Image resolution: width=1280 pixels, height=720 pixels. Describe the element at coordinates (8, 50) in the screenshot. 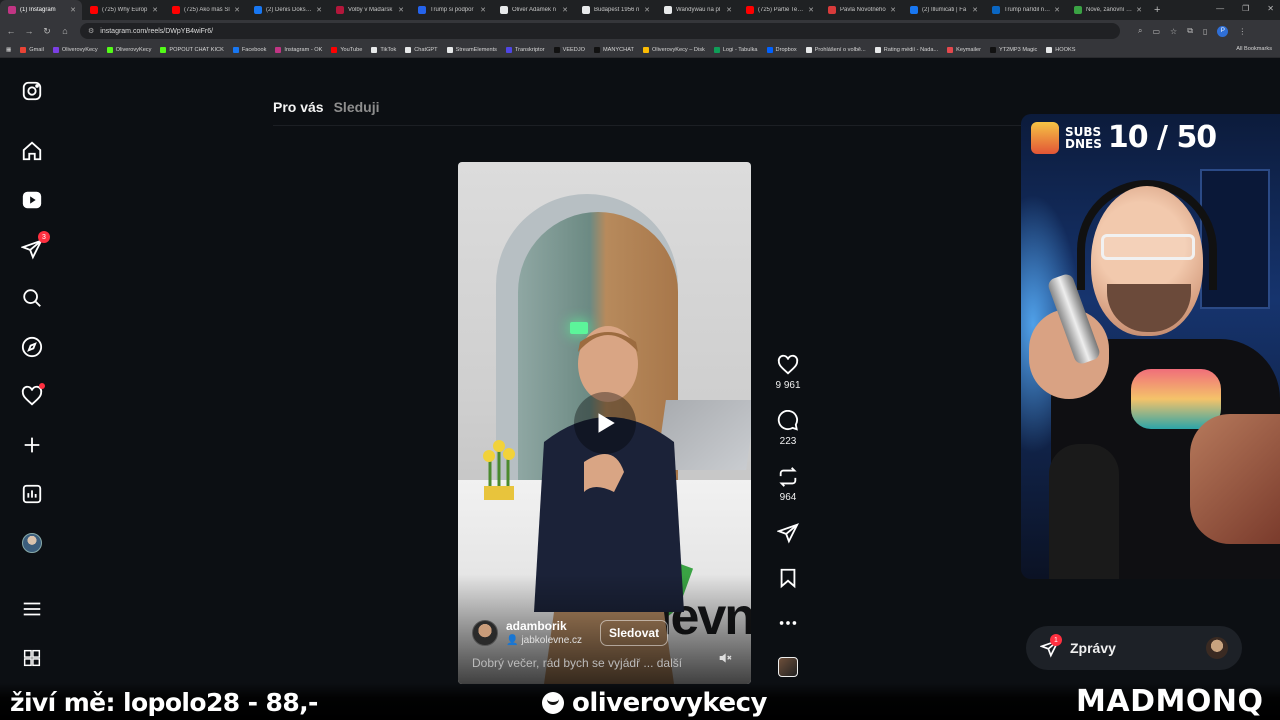

I see `apps-icon: ▦` at that location.